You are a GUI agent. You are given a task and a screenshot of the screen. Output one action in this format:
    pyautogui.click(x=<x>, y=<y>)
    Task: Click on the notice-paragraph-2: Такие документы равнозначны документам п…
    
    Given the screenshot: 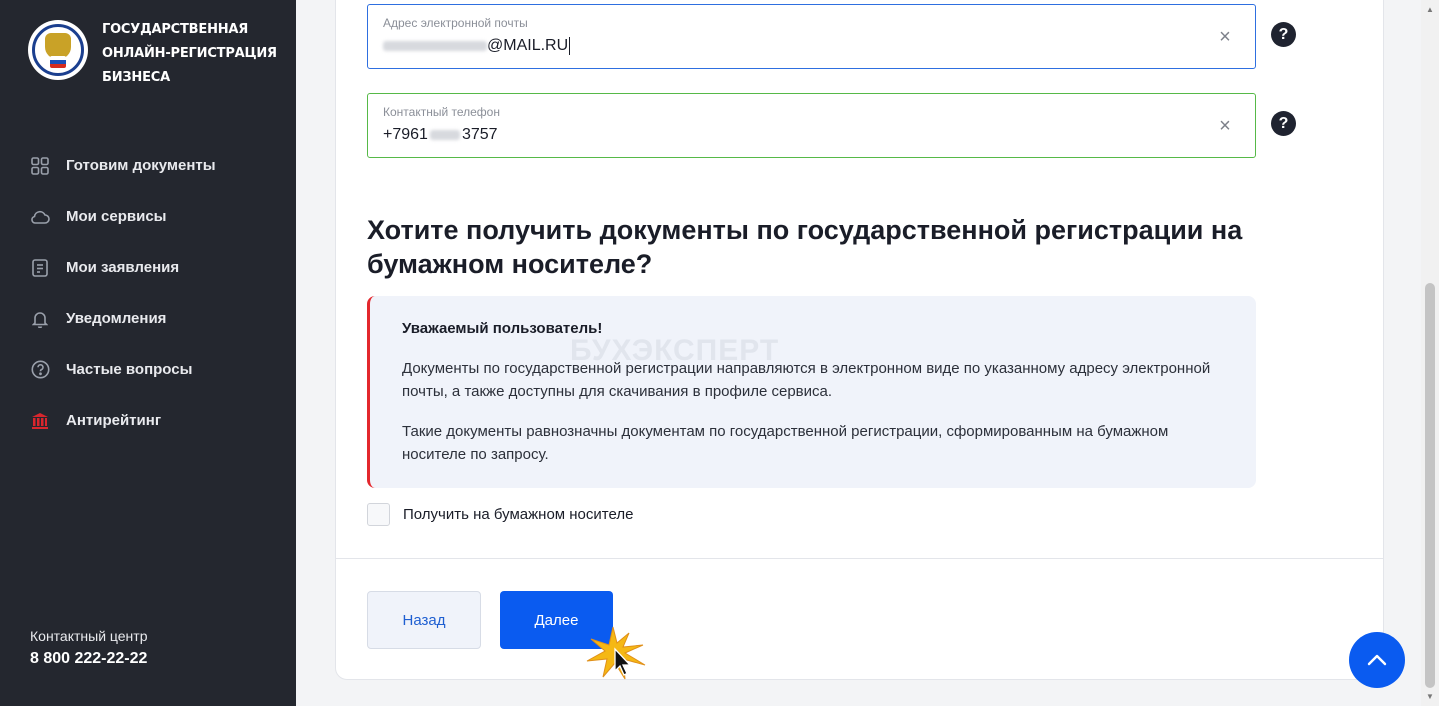 What is the action you would take?
    pyautogui.click(x=785, y=443)
    